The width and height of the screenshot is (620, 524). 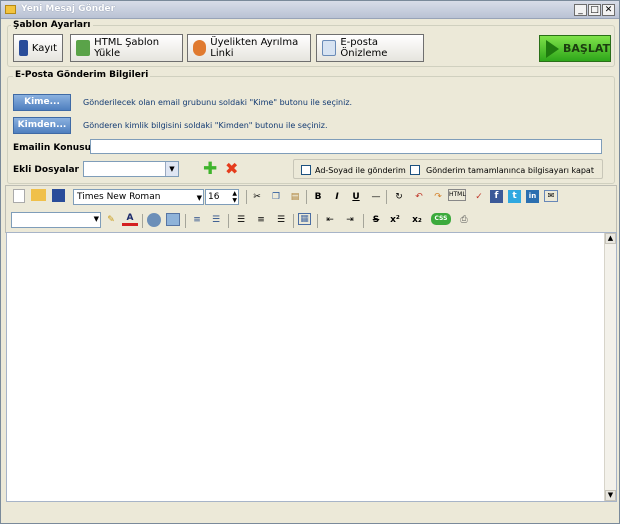 What do you see at coordinates (610, 367) in the screenshot?
I see `editor-scrollbar: ▲ ▼` at bounding box center [610, 367].